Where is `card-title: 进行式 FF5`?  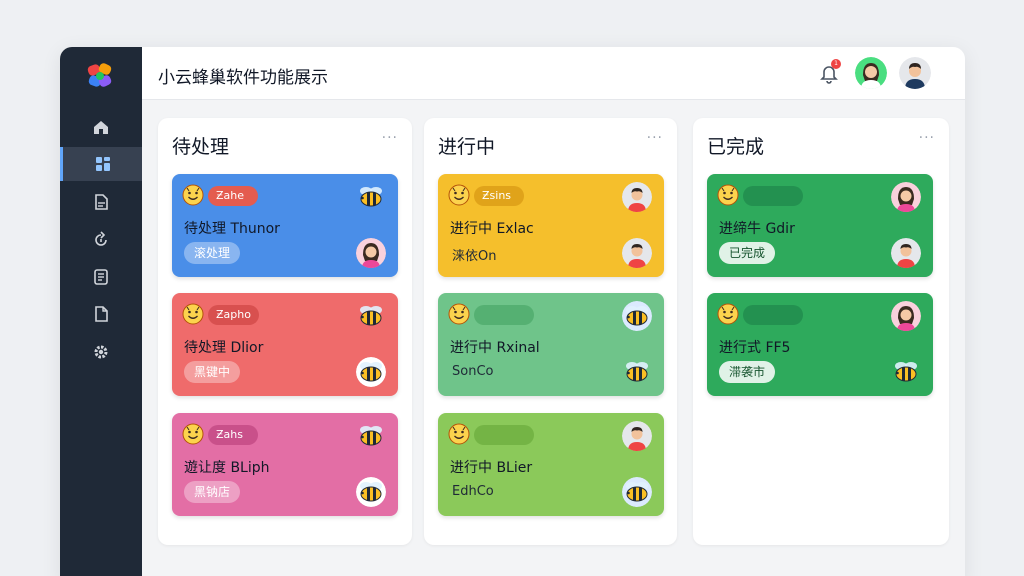 card-title: 进行式 FF5 is located at coordinates (755, 348).